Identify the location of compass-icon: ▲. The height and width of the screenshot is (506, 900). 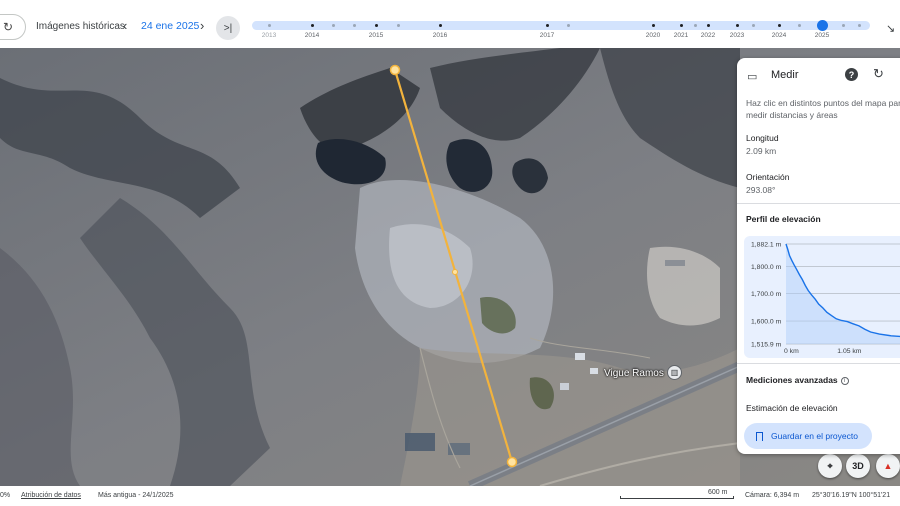
(888, 466).